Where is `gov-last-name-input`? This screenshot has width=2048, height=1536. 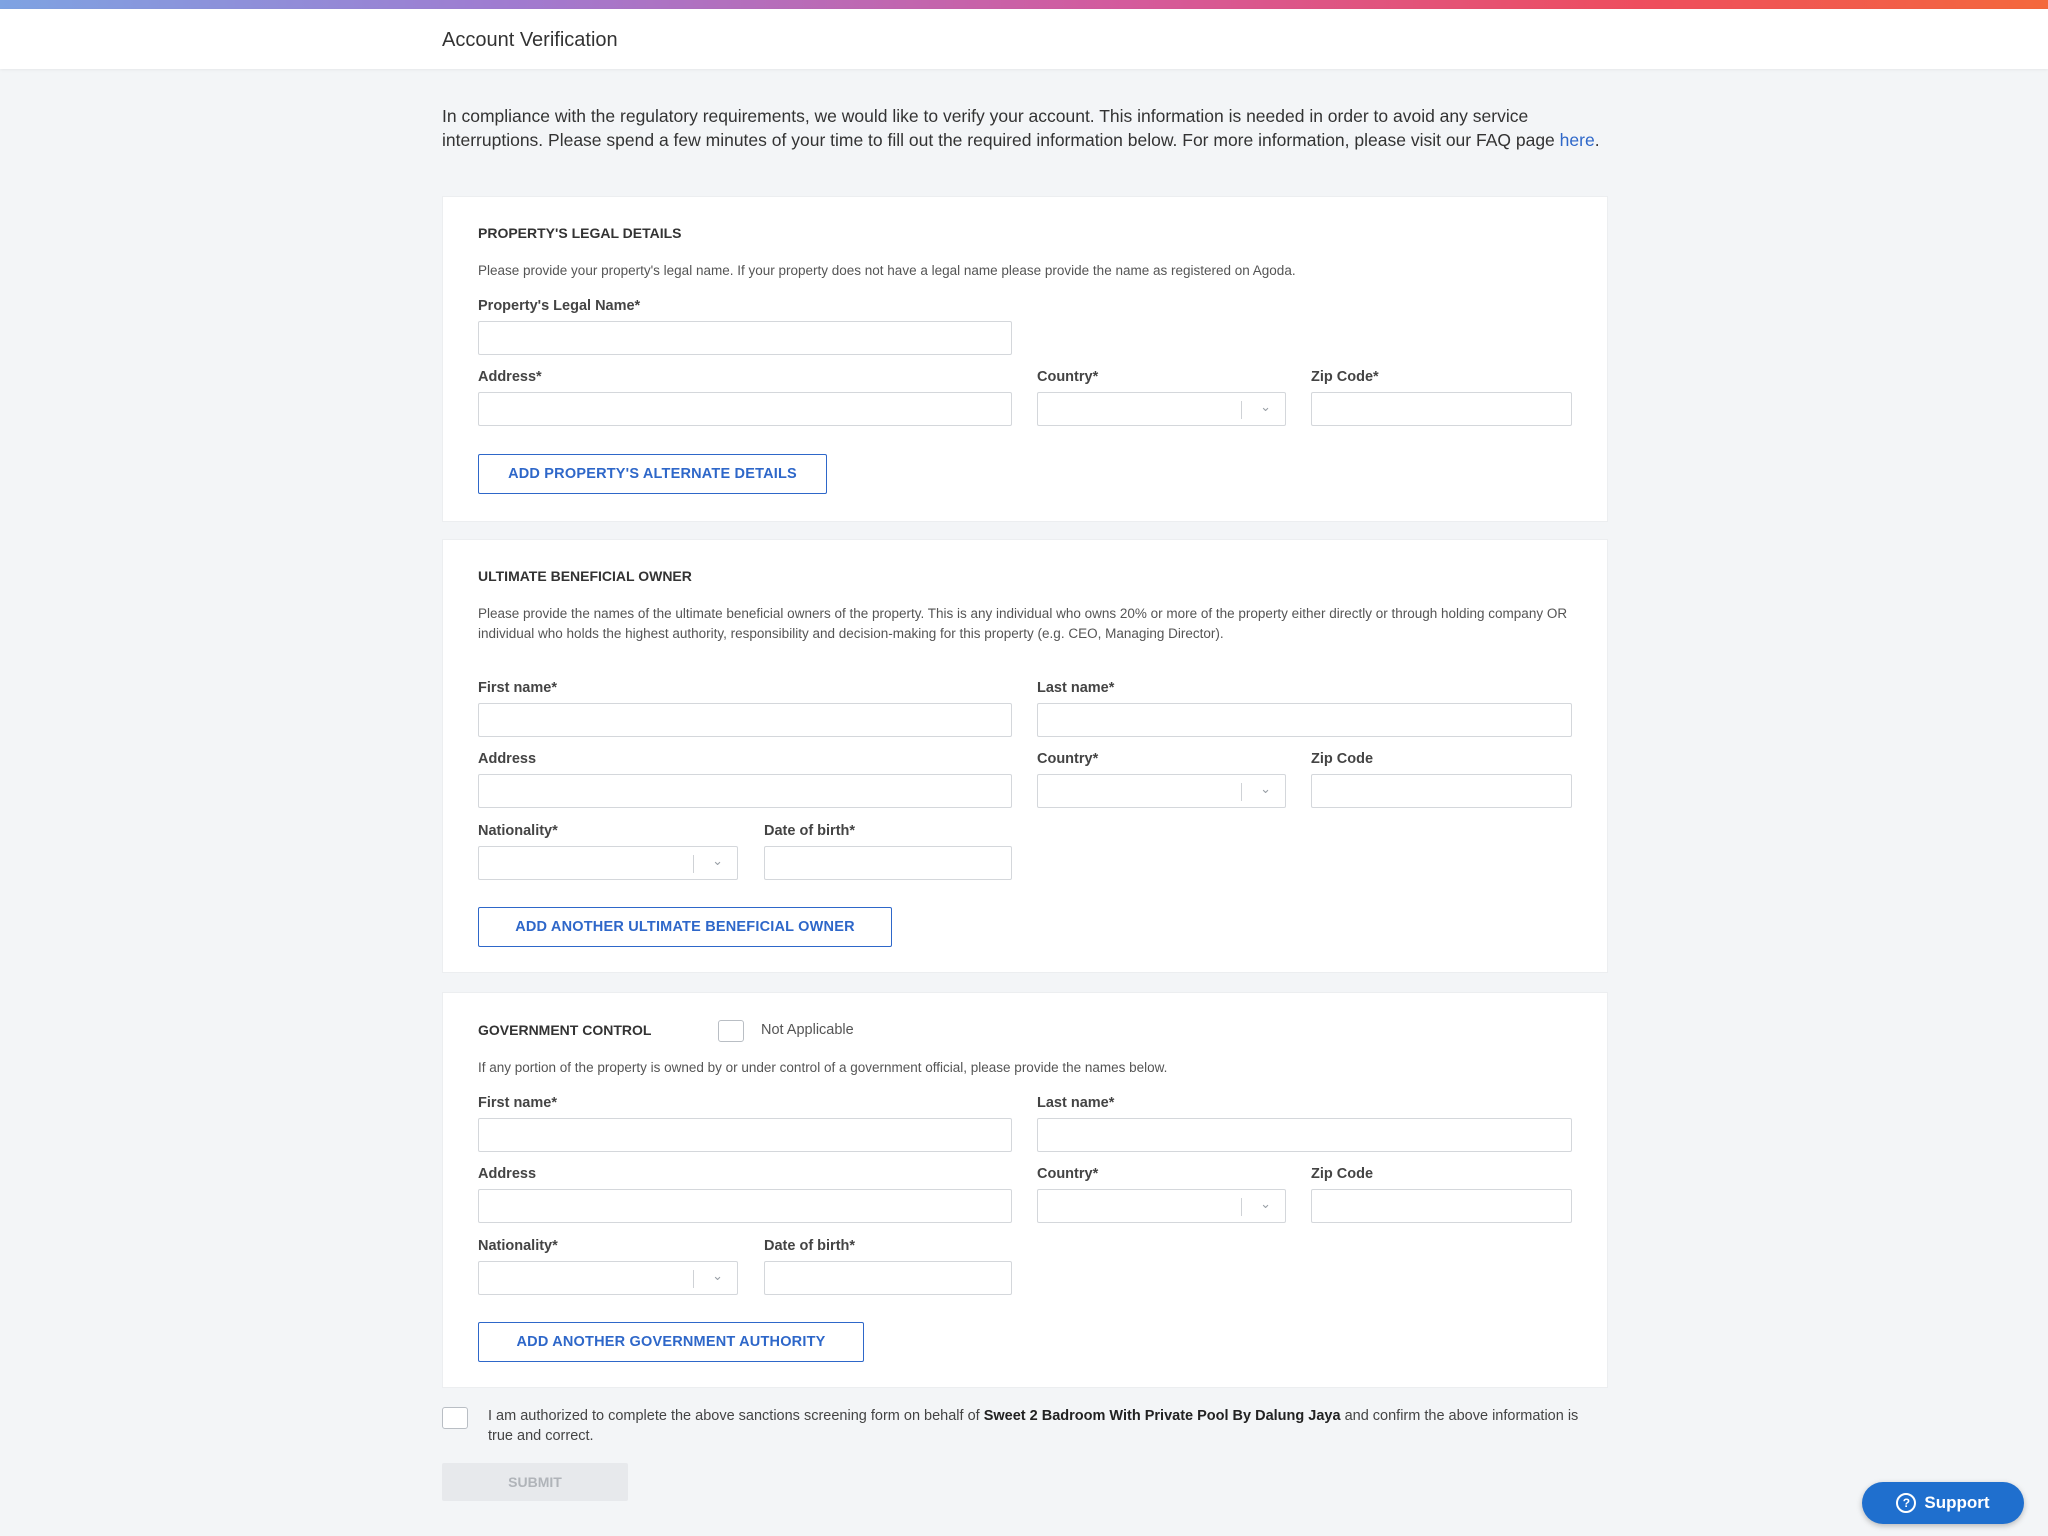
gov-last-name-input is located at coordinates (1304, 1135).